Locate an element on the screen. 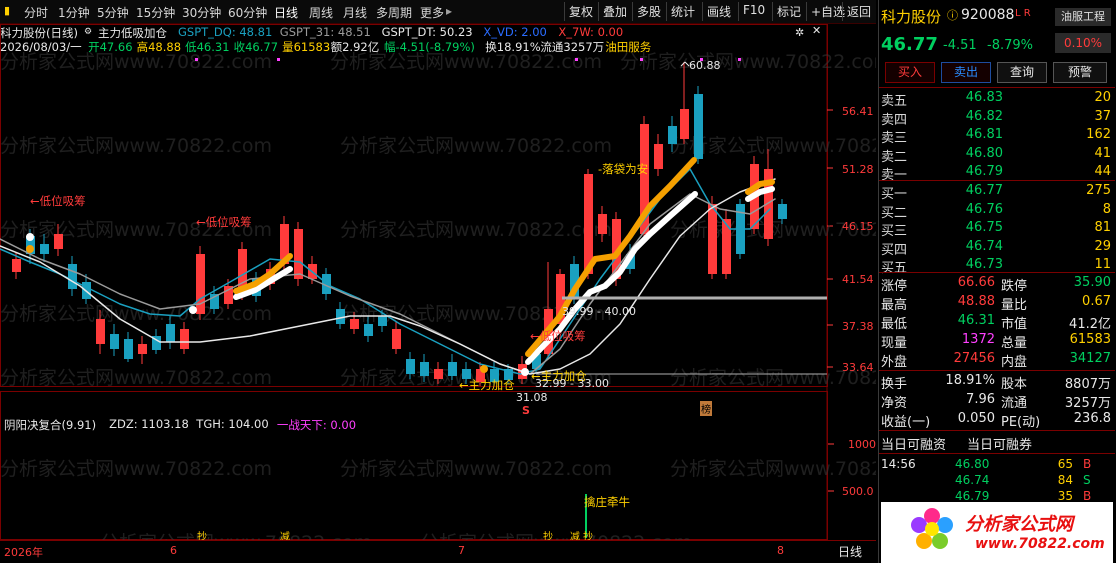 This screenshot has width=1116, height=563. range-label-1: 39.99 - 40.00 is located at coordinates (599, 311).